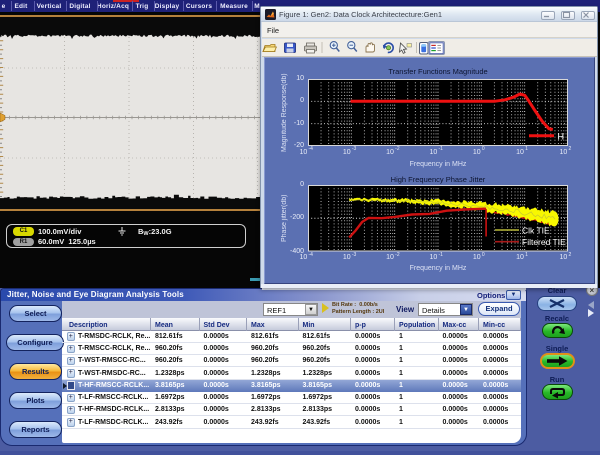  I want to click on svg-text: Filtered TIE, so click(544, 242).